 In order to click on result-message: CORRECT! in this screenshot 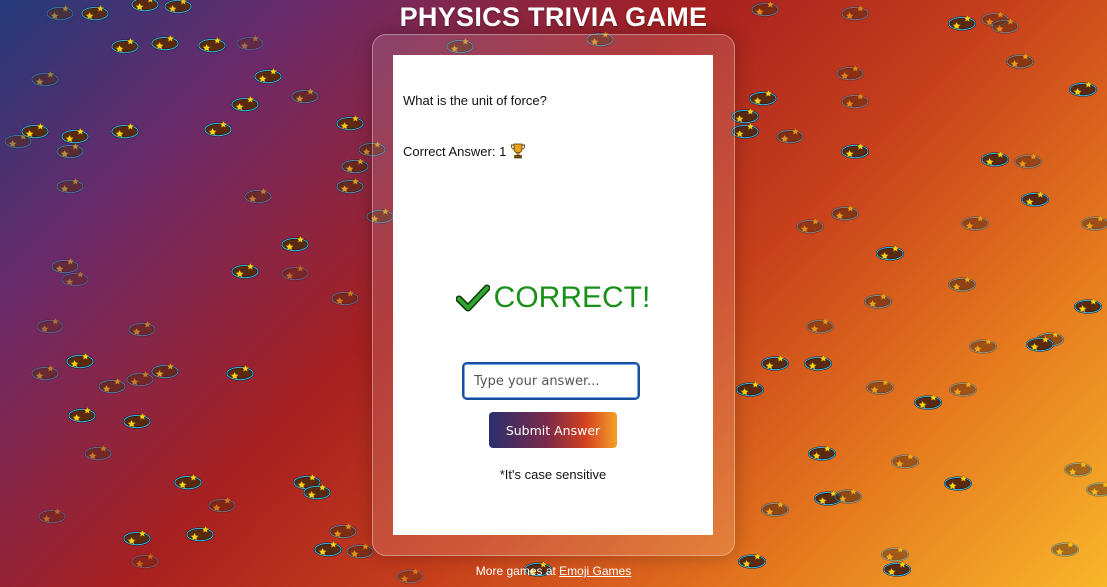, I will do `click(553, 298)`.